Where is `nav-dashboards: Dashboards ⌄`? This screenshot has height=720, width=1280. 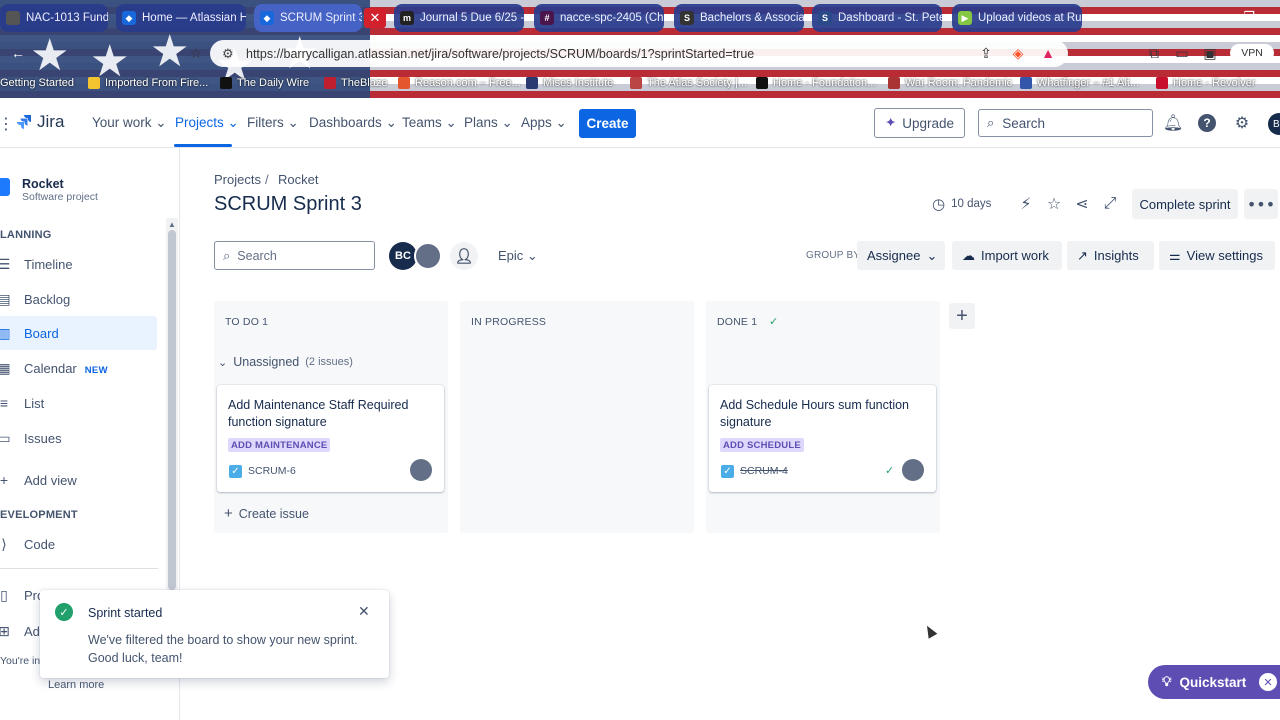
nav-dashboards: Dashboards ⌄ is located at coordinates (353, 123).